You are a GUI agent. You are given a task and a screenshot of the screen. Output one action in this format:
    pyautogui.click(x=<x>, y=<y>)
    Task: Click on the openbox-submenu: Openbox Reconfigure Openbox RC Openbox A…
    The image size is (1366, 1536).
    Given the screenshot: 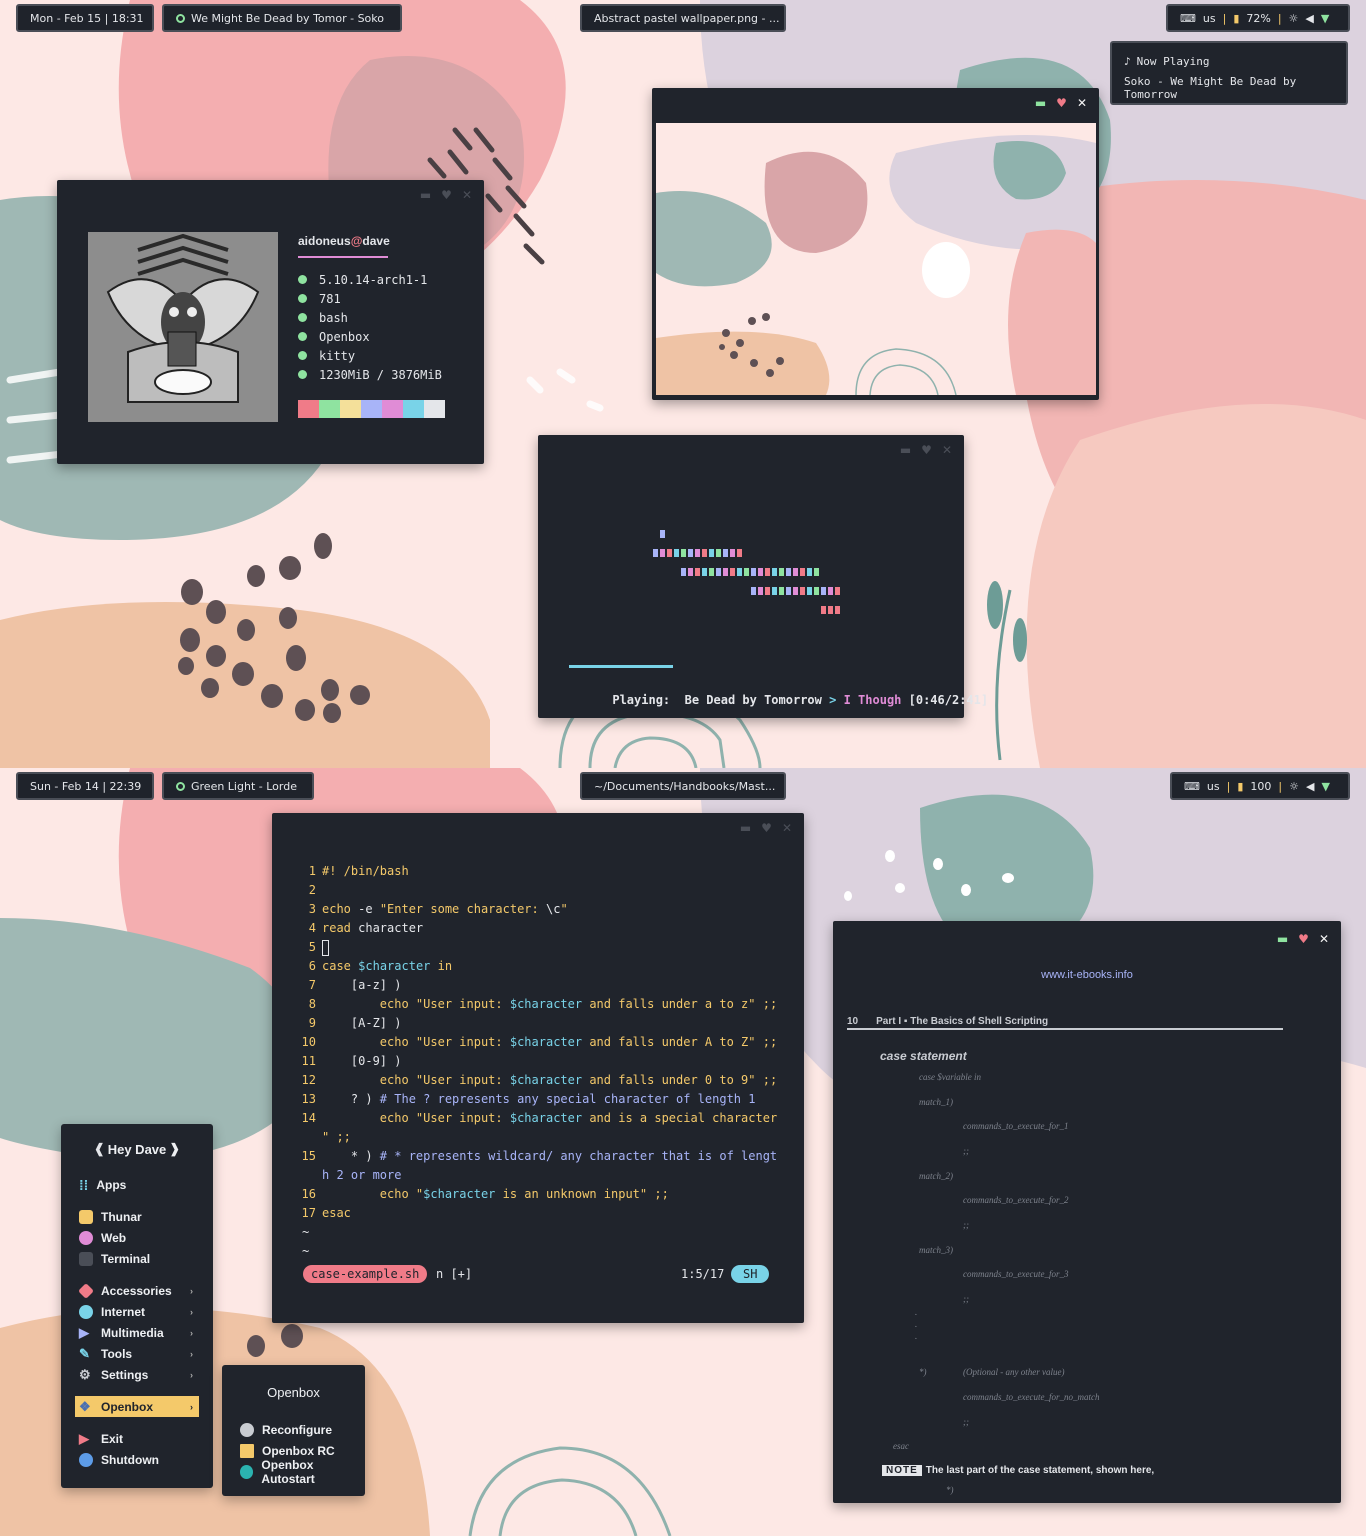 What is the action you would take?
    pyautogui.click(x=293, y=1430)
    